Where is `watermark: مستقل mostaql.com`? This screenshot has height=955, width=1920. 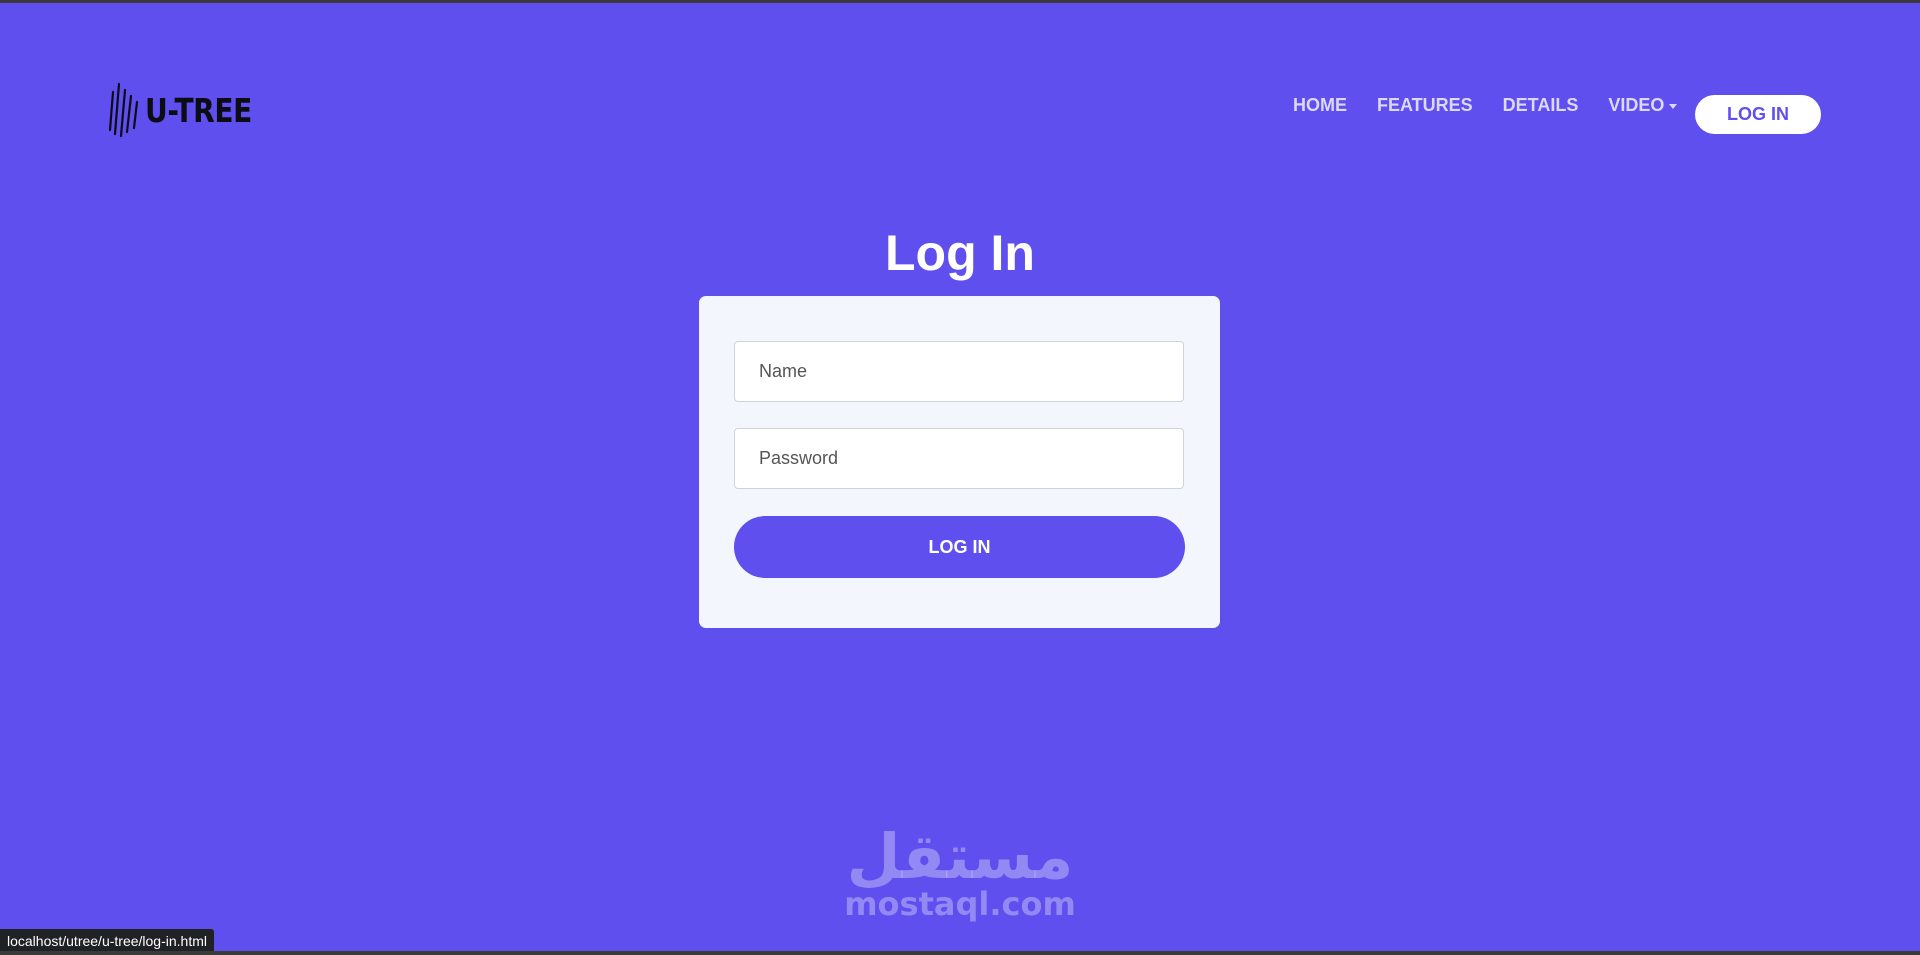 watermark: مستقل mostaql.com is located at coordinates (960, 871).